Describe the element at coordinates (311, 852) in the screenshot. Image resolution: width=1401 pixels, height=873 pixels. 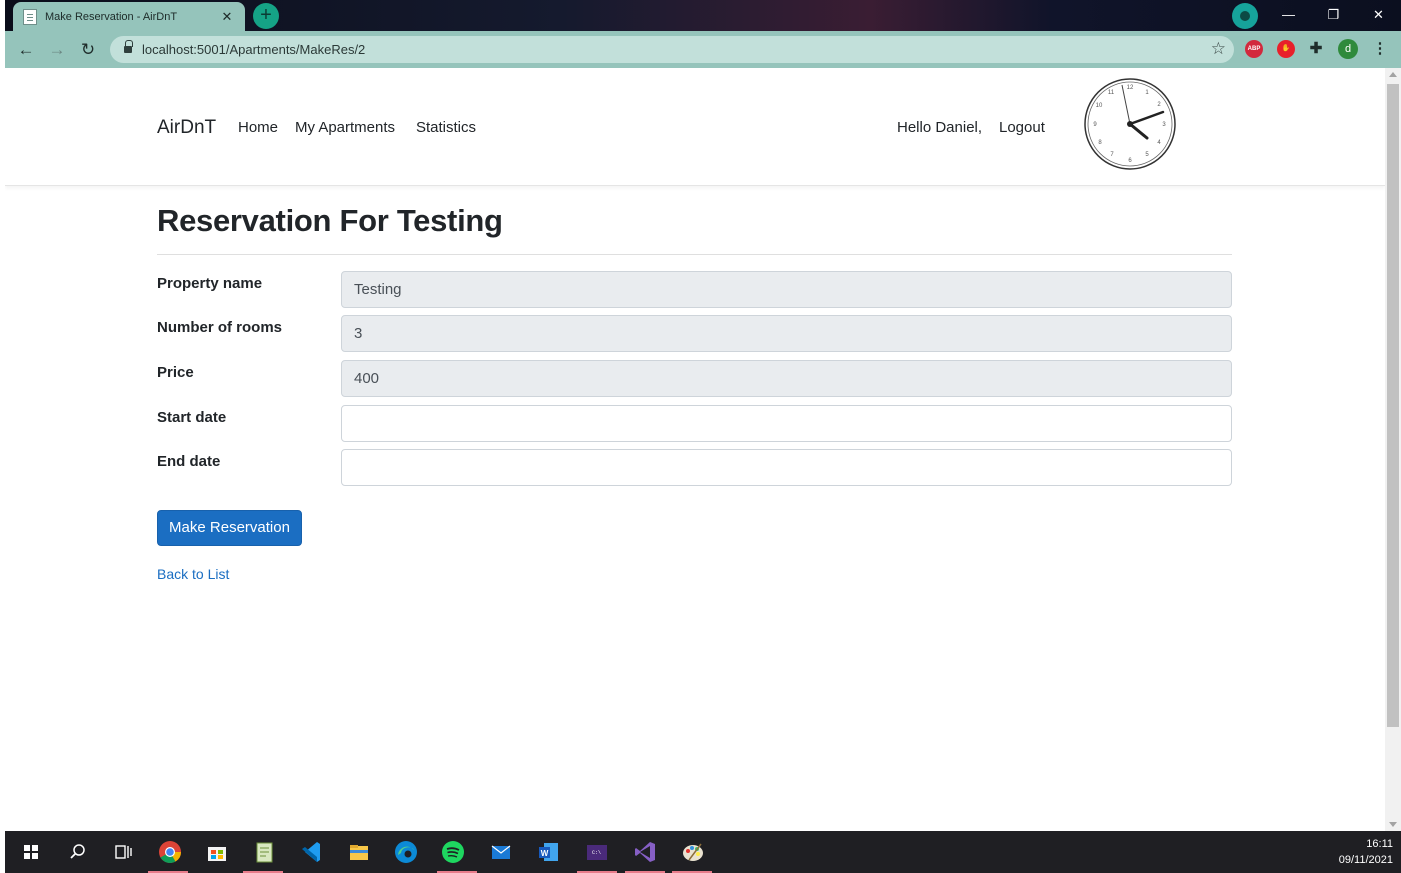
I see `vscode-icon` at that location.